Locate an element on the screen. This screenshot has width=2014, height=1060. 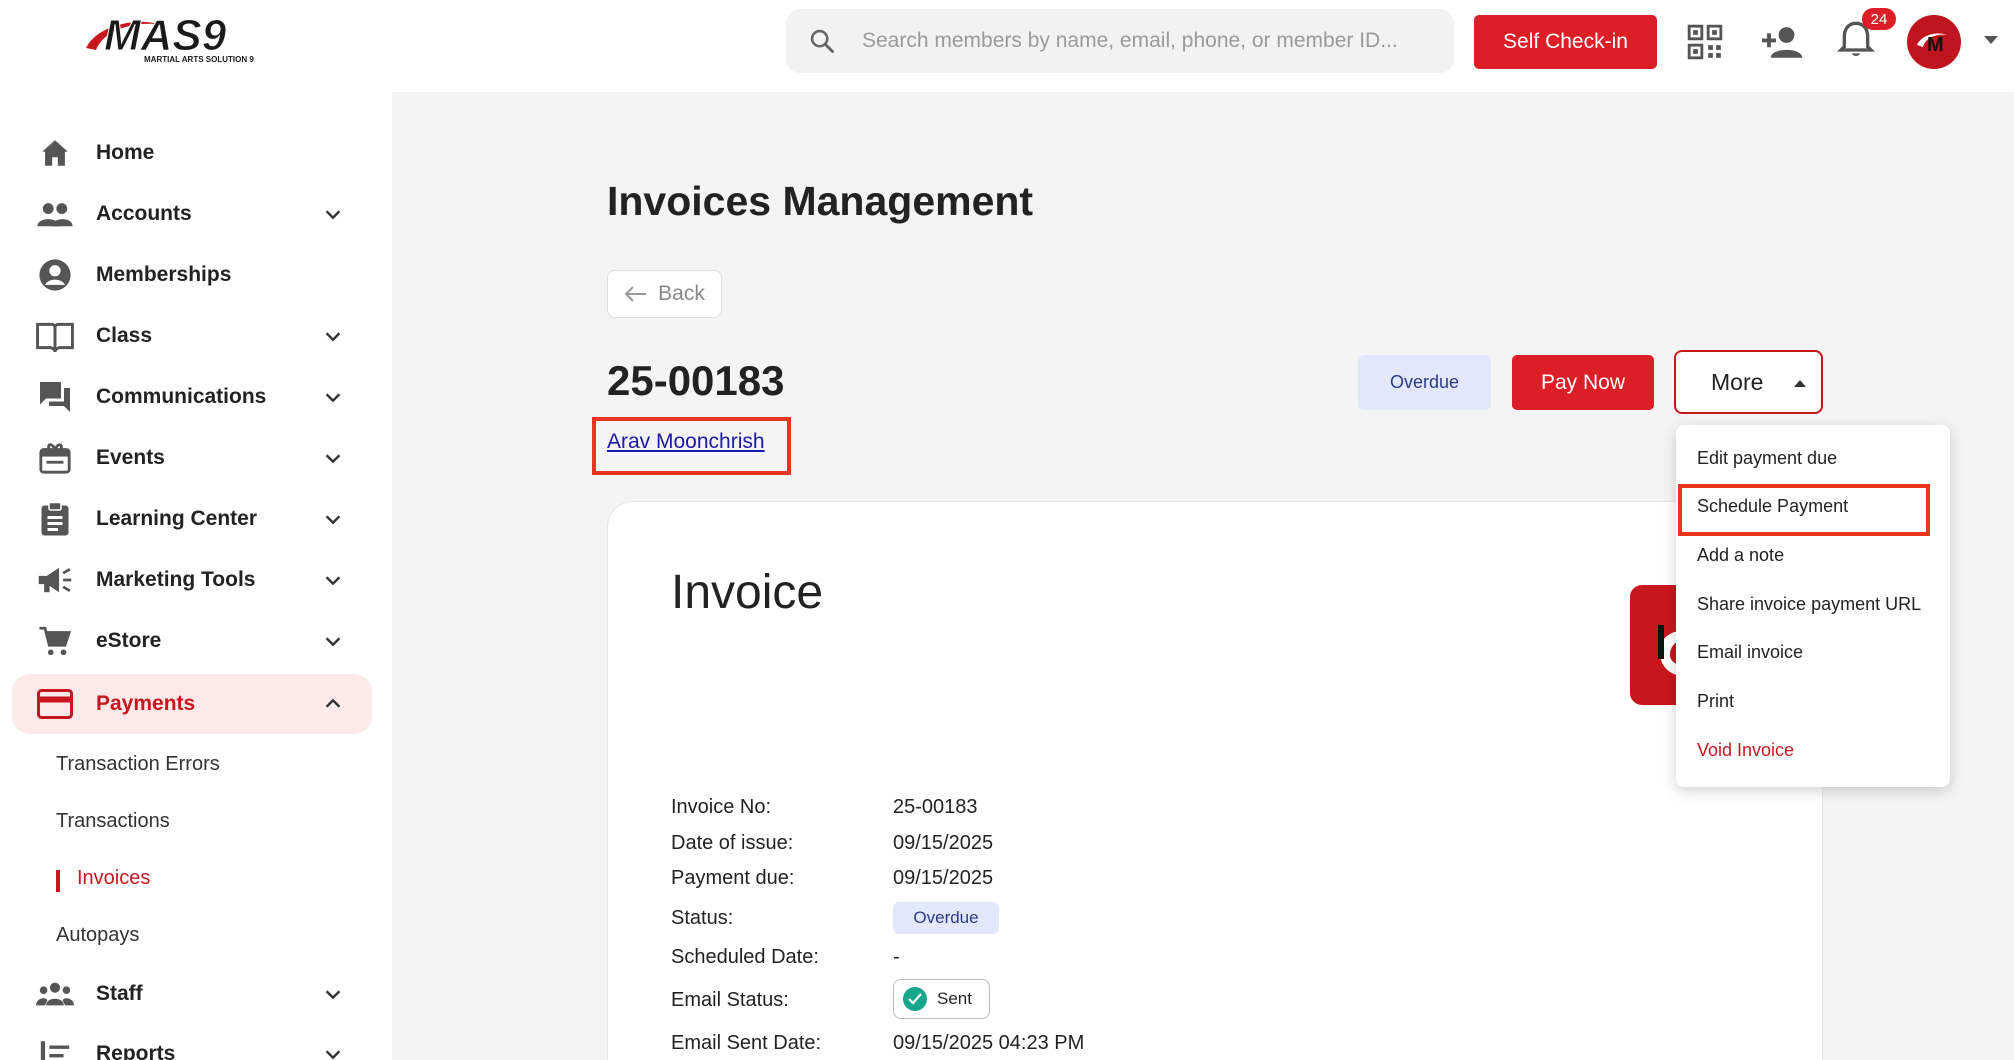
sidebar-item-label: Reports is located at coordinates (136, 1051).